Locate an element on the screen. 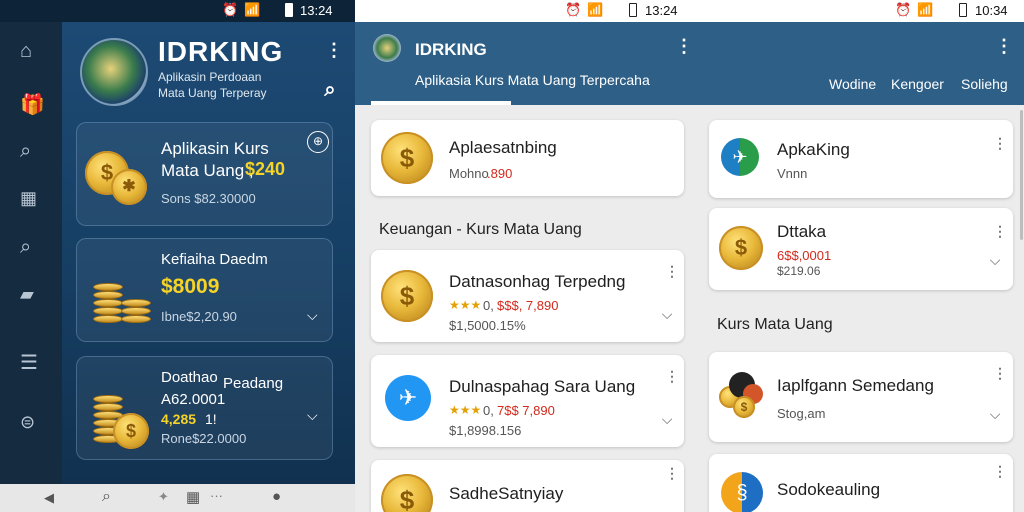 The image size is (1024, 512). card-title: Kefiaiha Daedm is located at coordinates (214, 259).